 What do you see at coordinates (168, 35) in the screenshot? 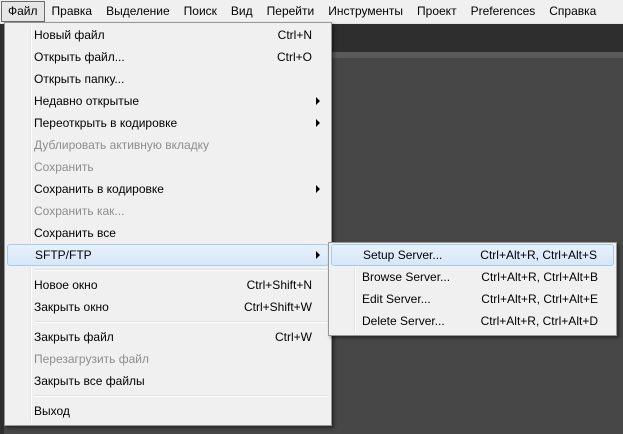
I see `menu-item-new-file: Новый файл Ctrl+N` at bounding box center [168, 35].